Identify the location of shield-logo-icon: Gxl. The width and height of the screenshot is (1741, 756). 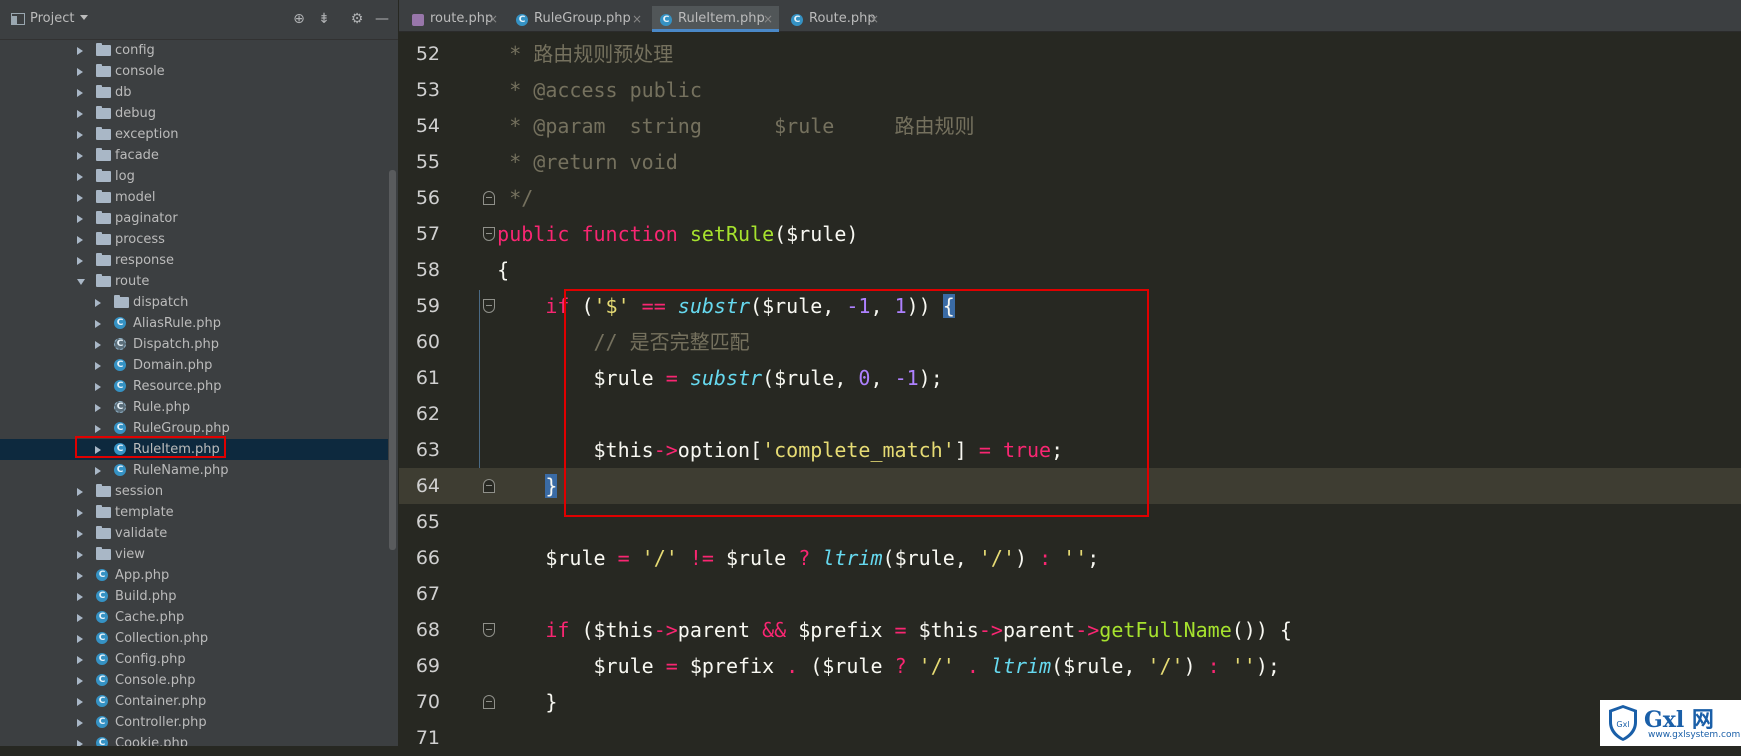
(1623, 723).